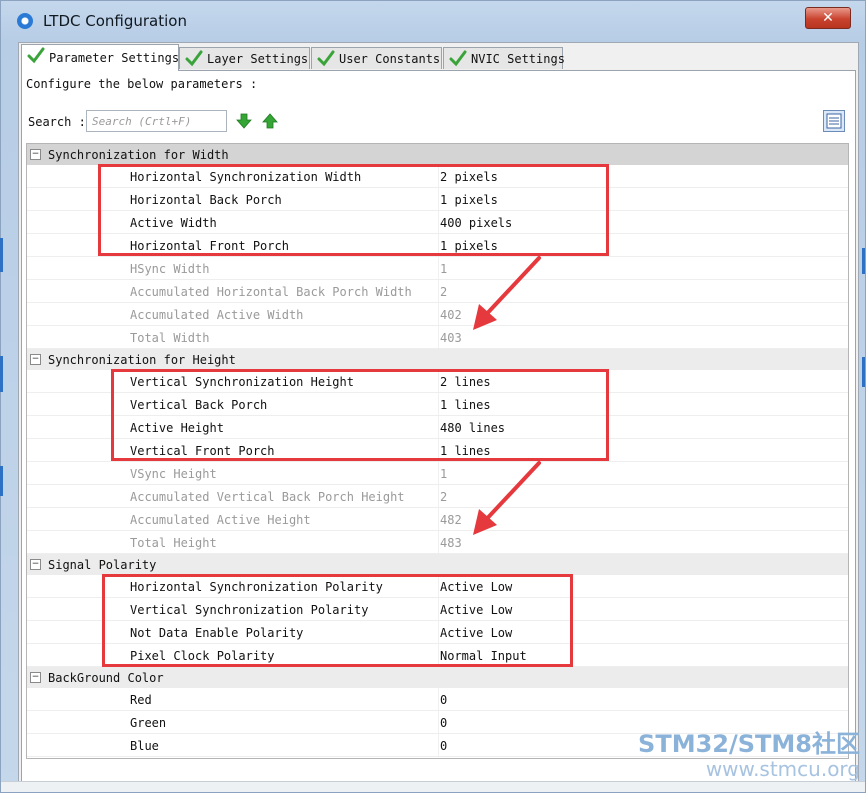  Describe the element at coordinates (465, 382) in the screenshot. I see `param-value: 2 lines` at that location.